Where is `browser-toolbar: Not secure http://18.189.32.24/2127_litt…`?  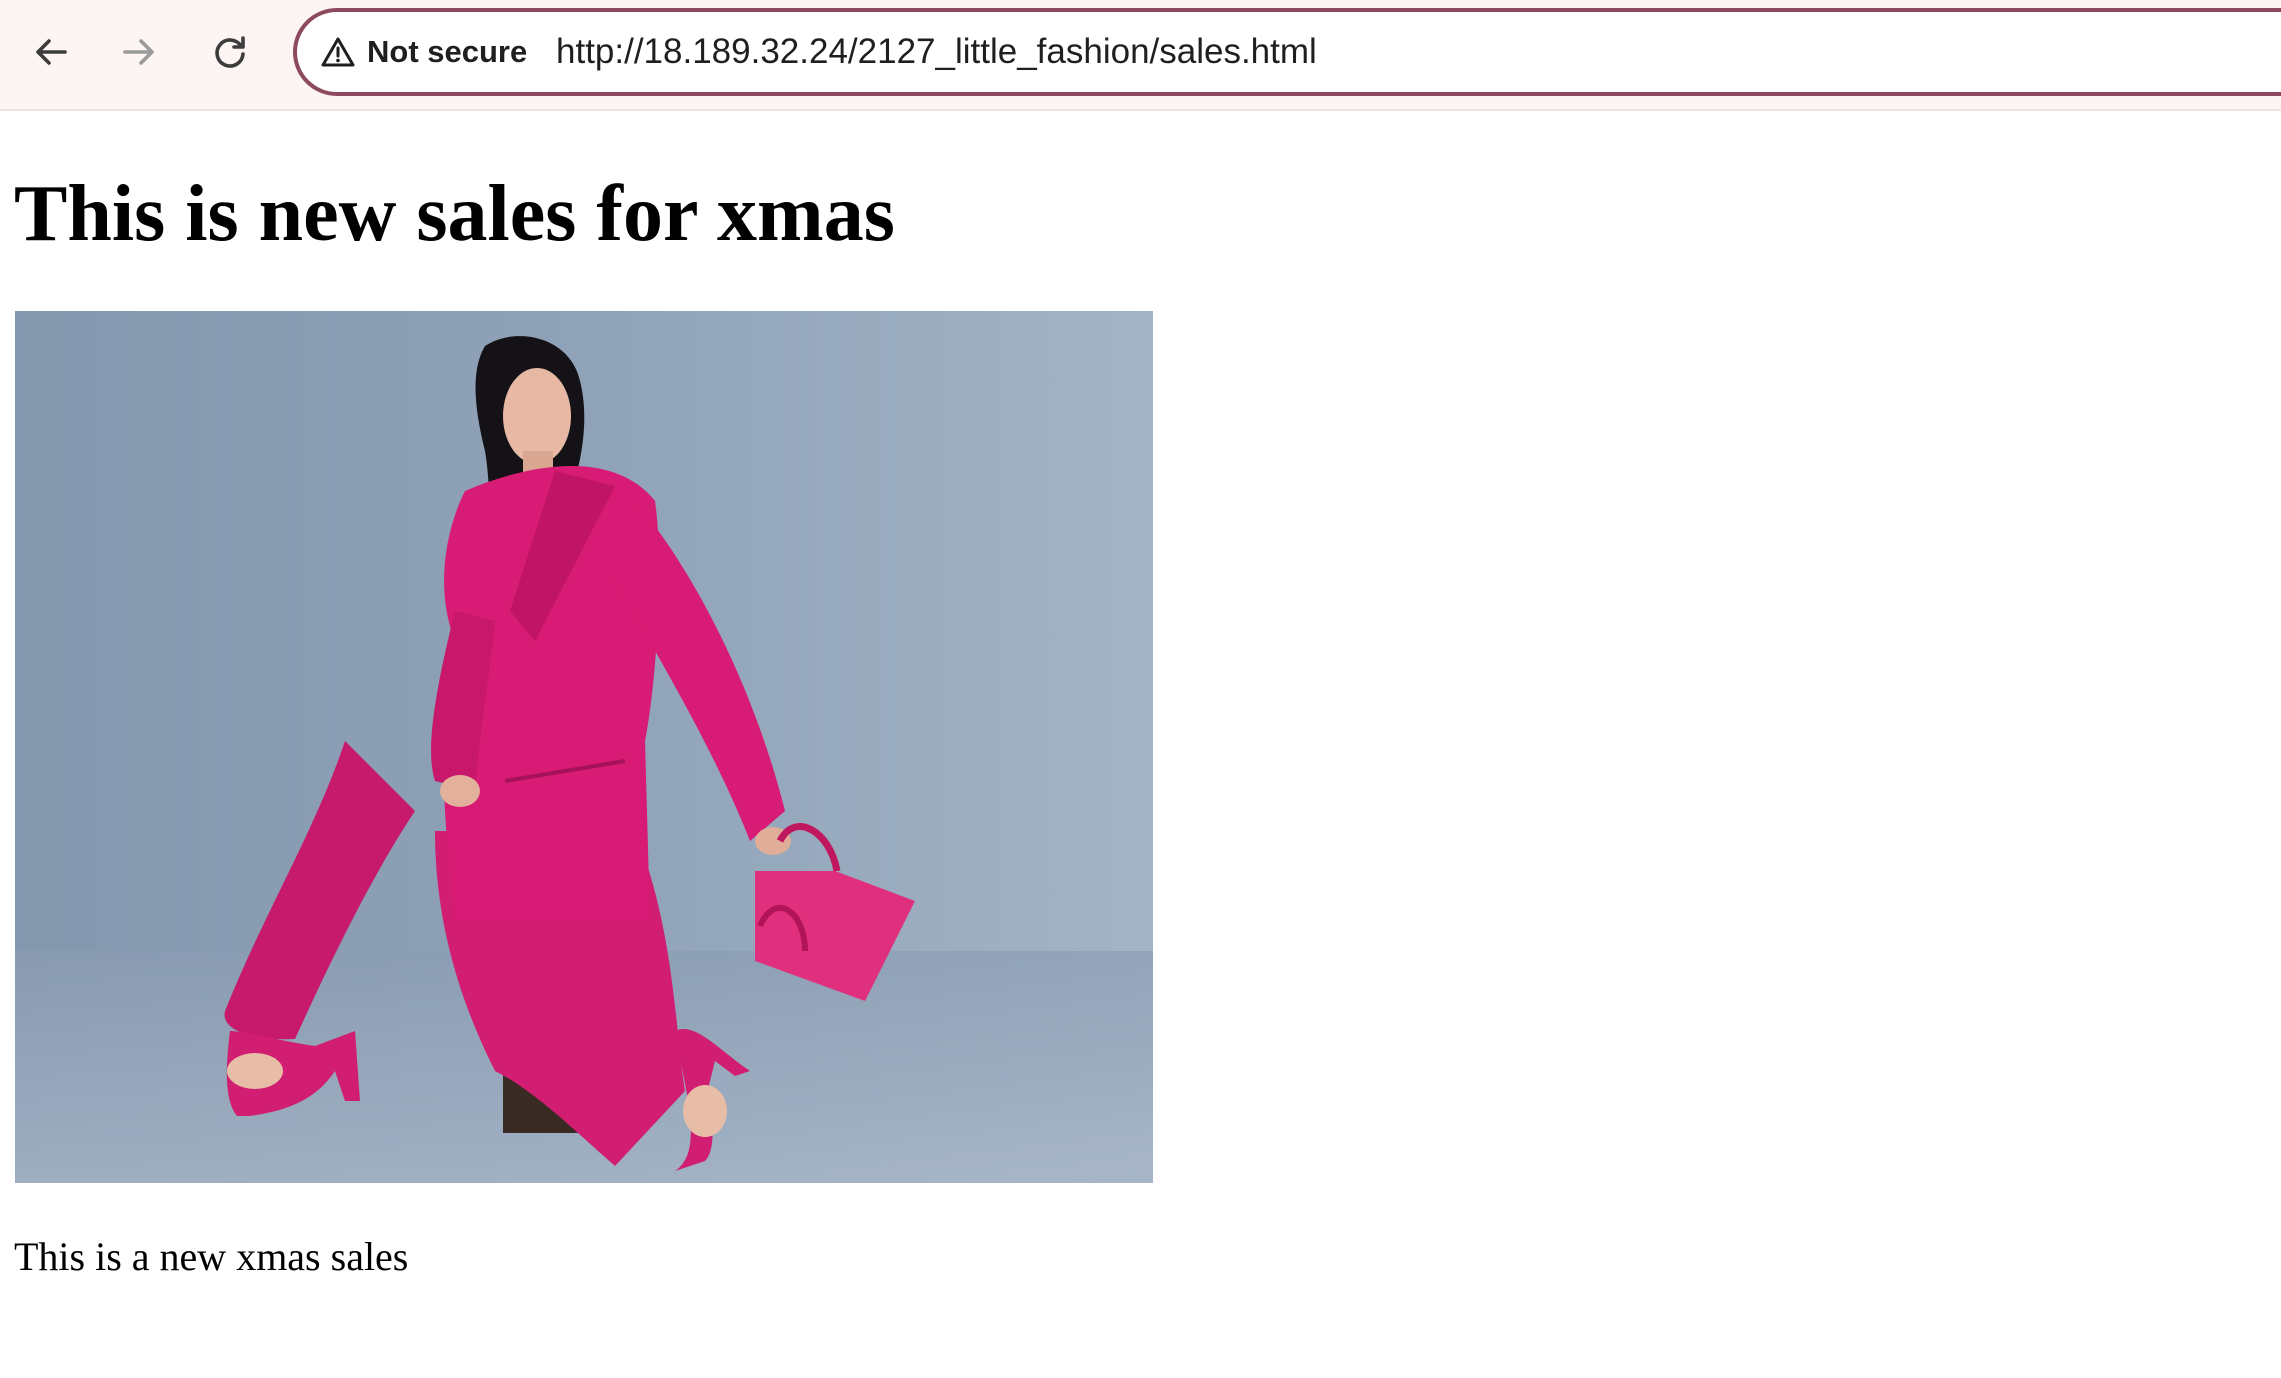 browser-toolbar: Not secure http://18.189.32.24/2127_litt… is located at coordinates (1140, 55).